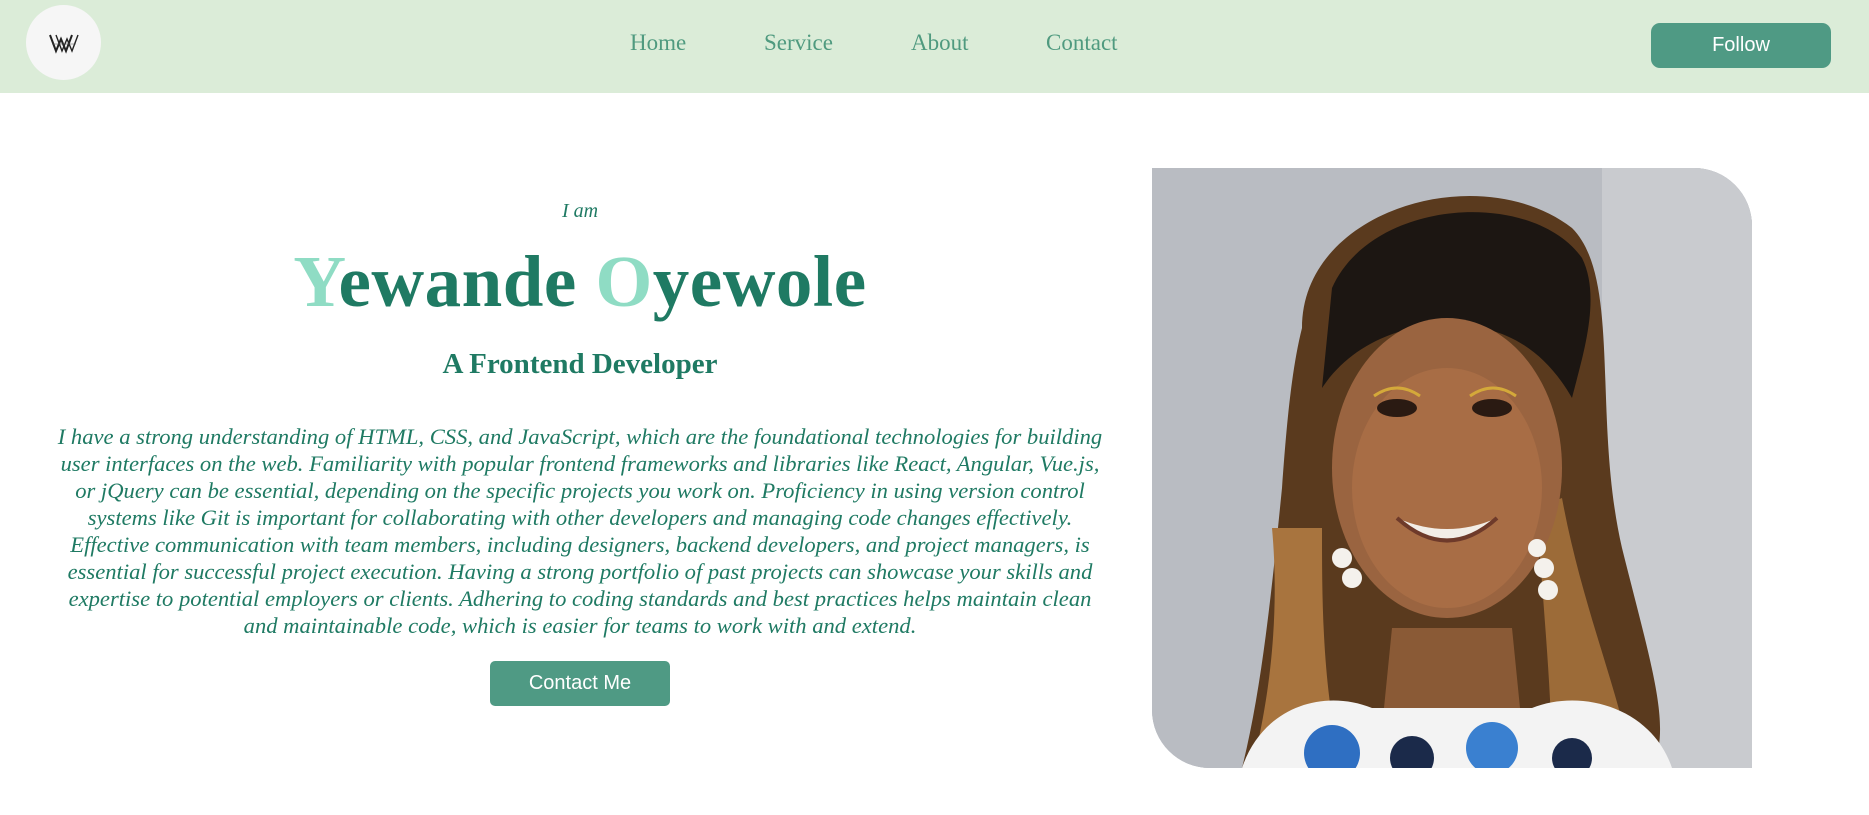  What do you see at coordinates (316, 281) in the screenshot?
I see `name-initial-first: Y` at bounding box center [316, 281].